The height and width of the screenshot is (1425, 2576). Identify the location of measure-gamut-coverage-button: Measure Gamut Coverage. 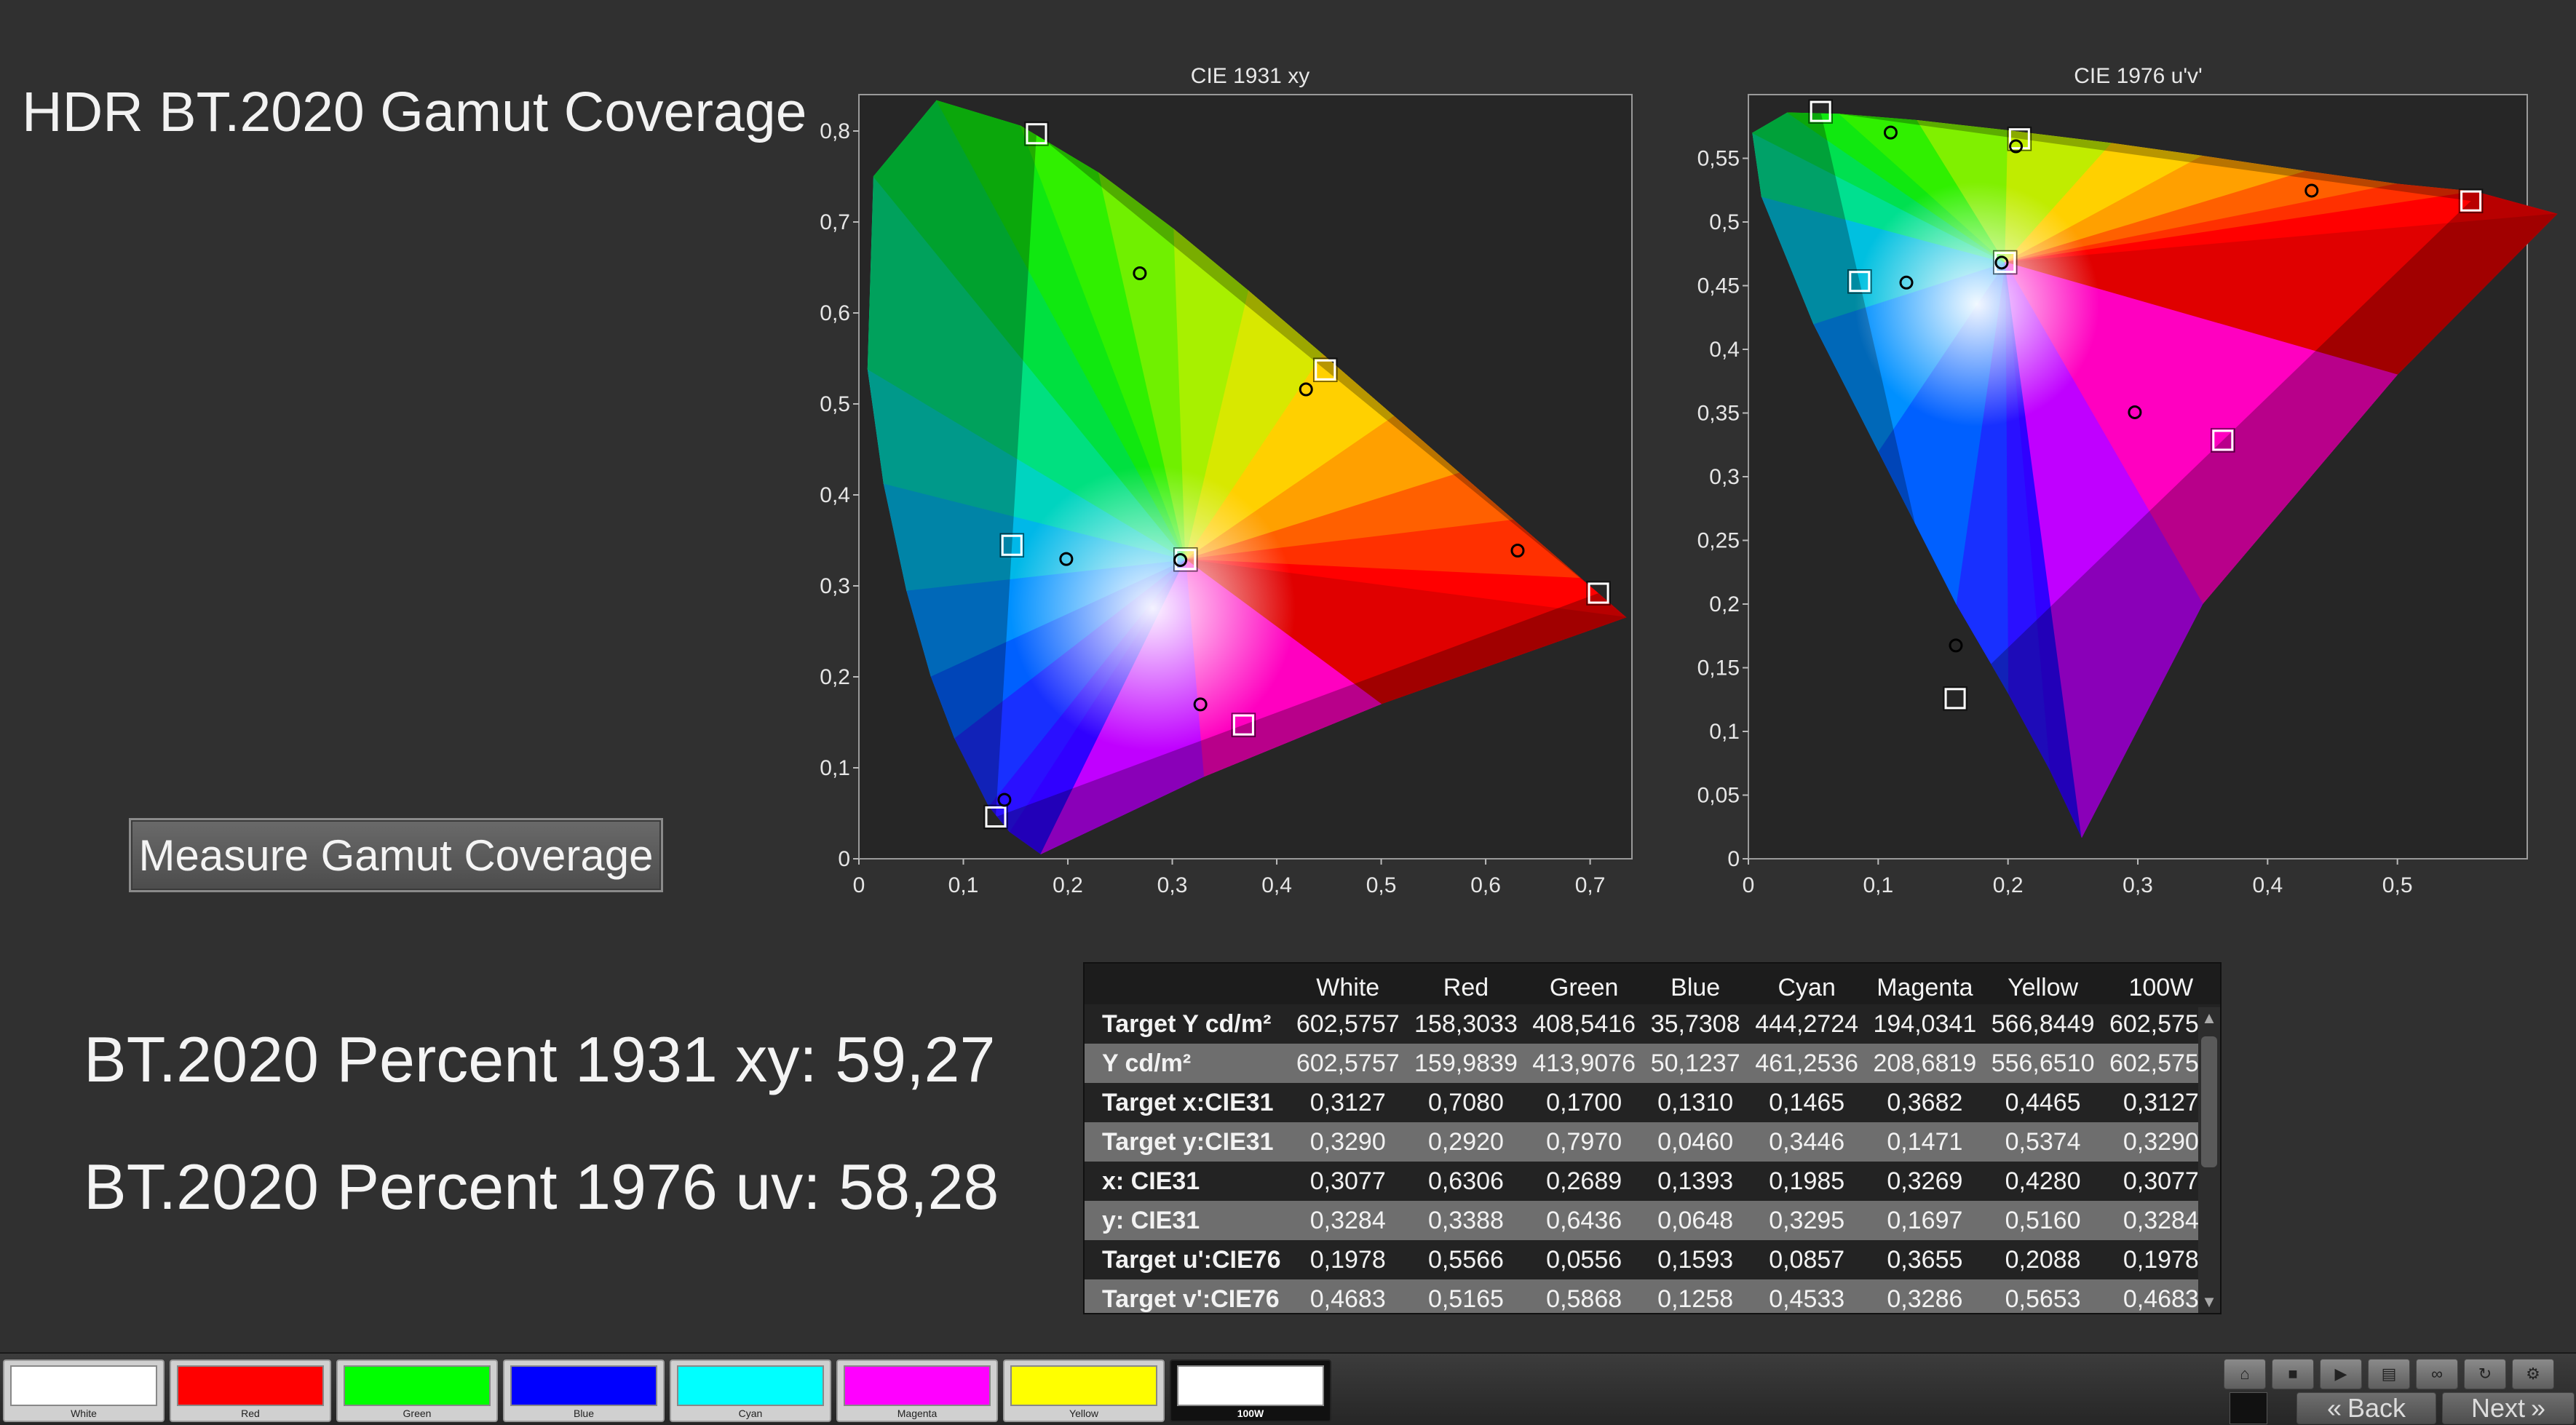
(396, 855).